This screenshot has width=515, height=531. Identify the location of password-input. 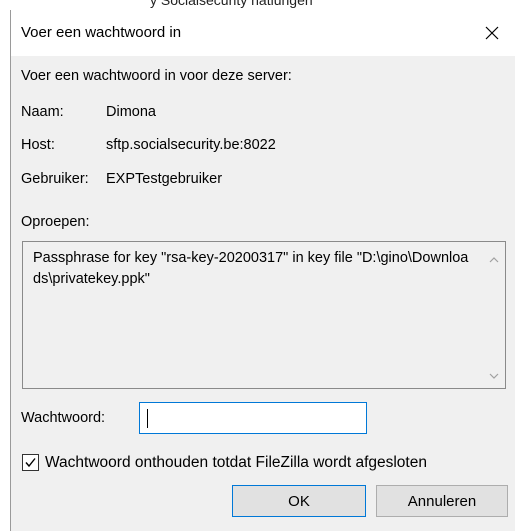
(253, 418).